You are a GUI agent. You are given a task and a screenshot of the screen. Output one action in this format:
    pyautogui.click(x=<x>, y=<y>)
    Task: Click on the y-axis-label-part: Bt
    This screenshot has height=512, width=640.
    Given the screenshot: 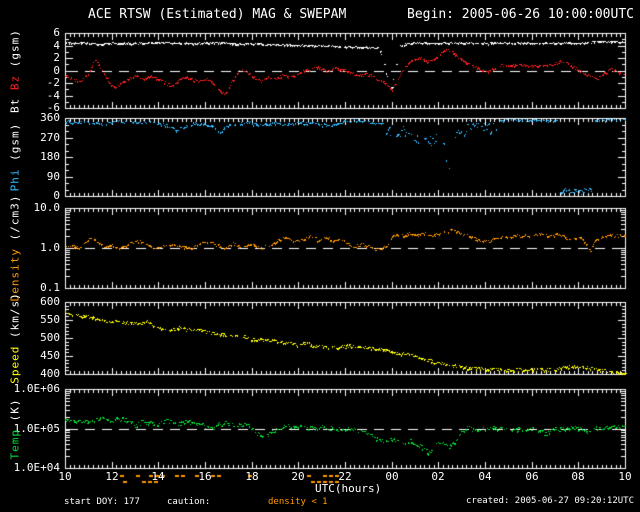 What is the action you would take?
    pyautogui.click(x=15, y=101)
    